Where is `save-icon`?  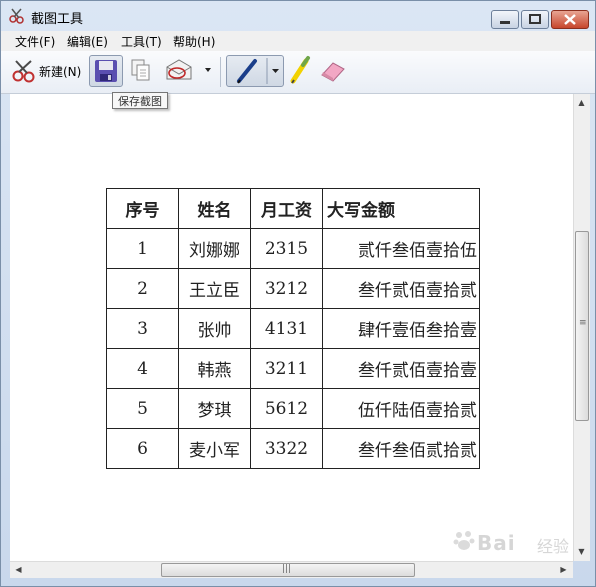
save-icon is located at coordinates (106, 71).